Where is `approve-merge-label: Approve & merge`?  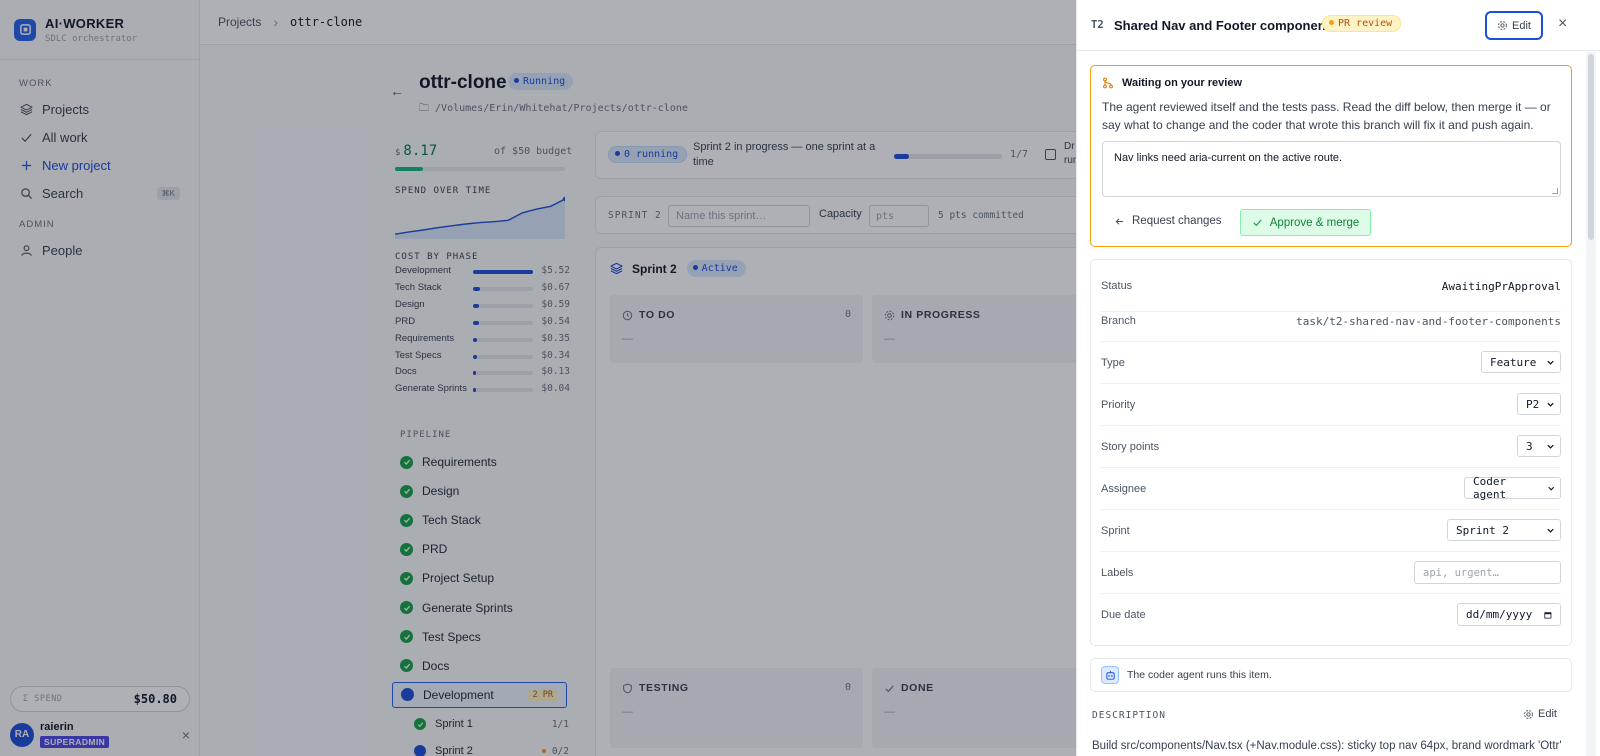
approve-merge-label: Approve & merge is located at coordinates (1314, 222).